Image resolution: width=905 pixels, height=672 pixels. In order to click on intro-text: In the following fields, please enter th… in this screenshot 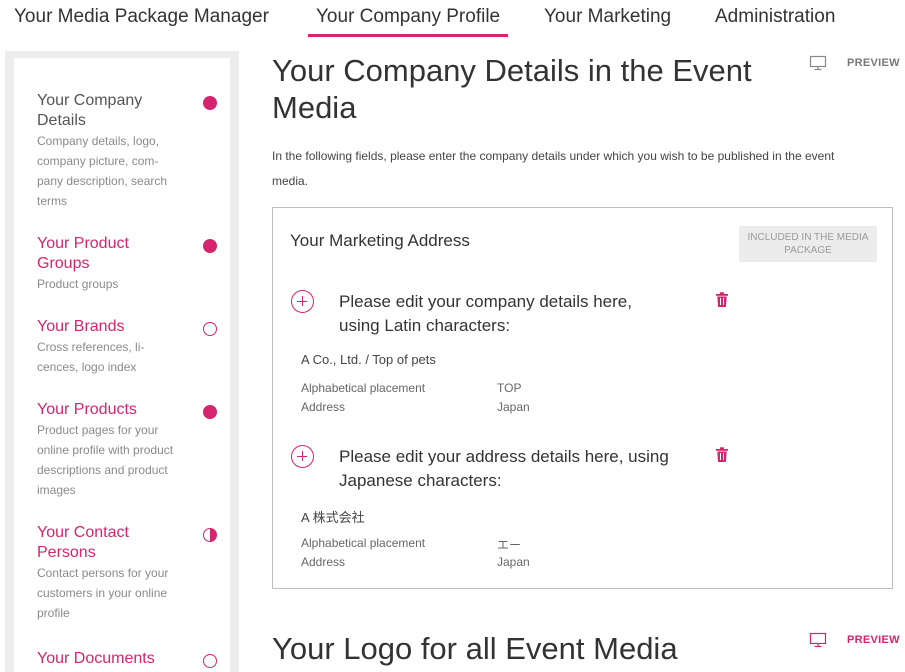, I will do `click(553, 168)`.